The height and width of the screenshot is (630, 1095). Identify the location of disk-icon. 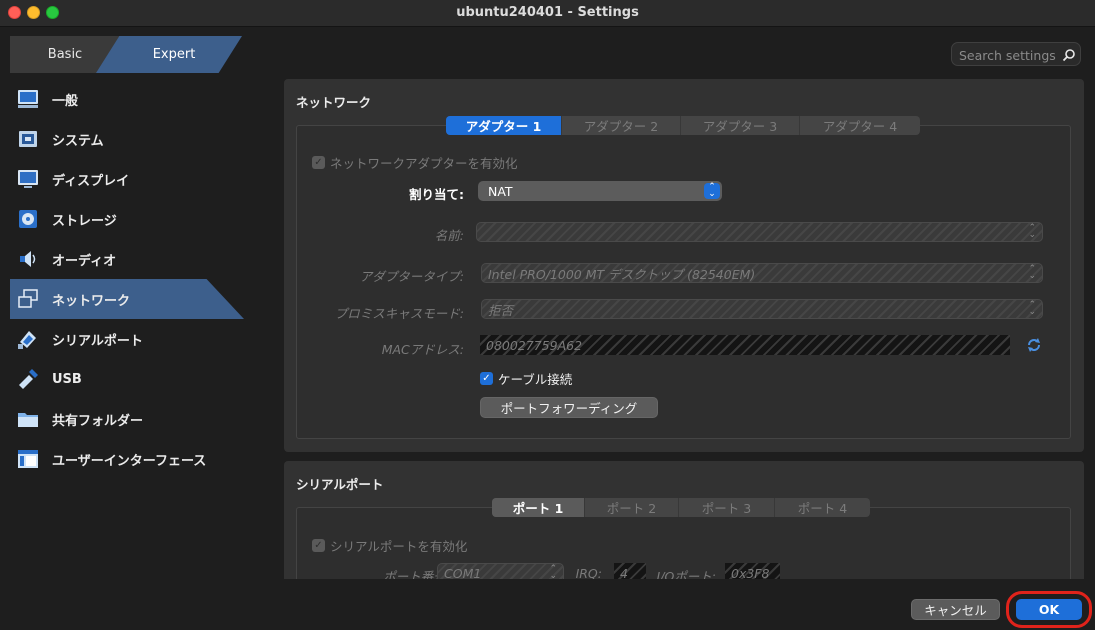
(28, 219).